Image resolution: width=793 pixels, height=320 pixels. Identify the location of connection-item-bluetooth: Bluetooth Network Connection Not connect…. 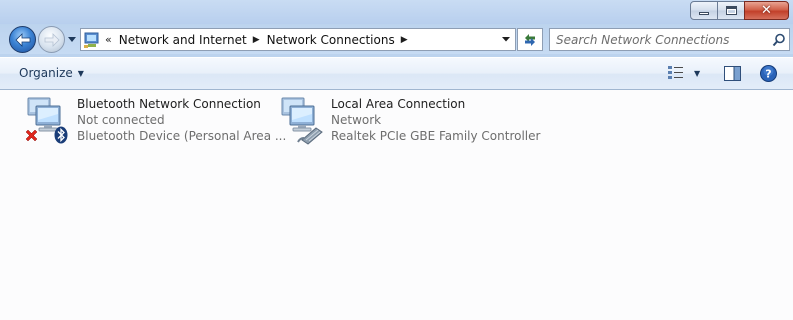
(155, 120).